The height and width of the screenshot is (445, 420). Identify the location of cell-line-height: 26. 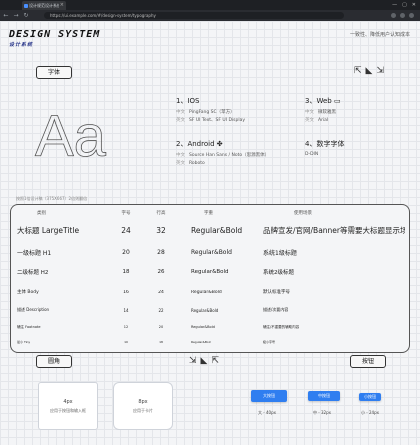
(161, 272).